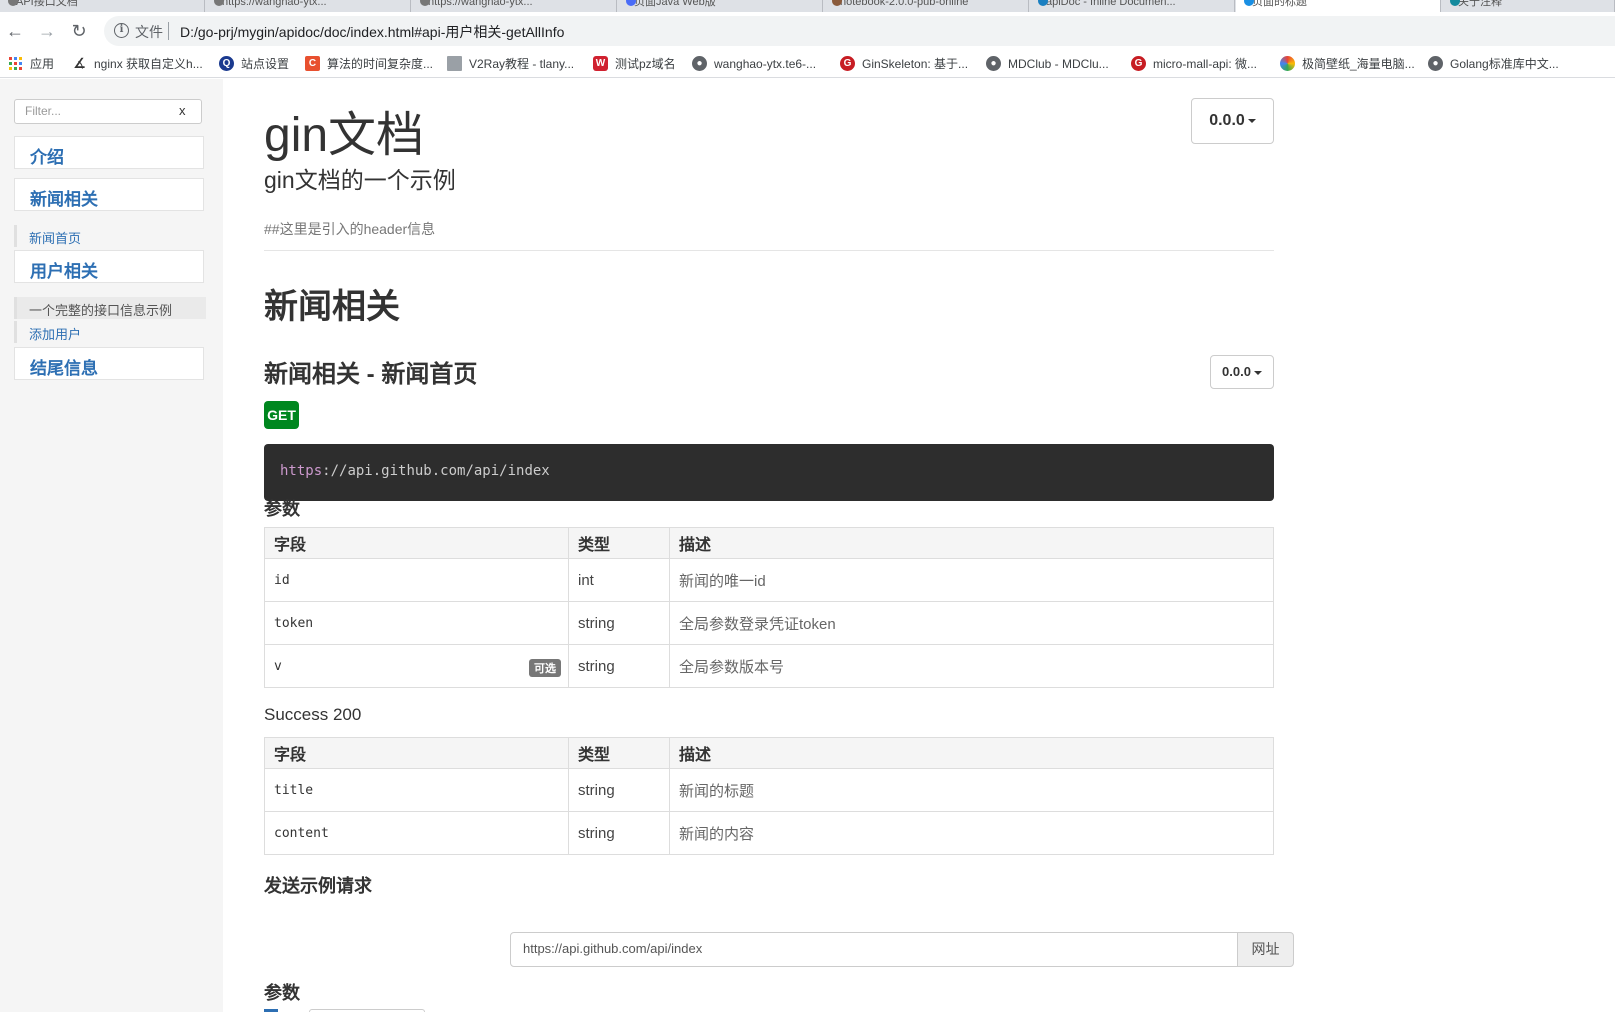 This screenshot has width=1615, height=1012. Describe the element at coordinates (109, 266) in the screenshot. I see `sidebar-group-users: 用户相关` at that location.